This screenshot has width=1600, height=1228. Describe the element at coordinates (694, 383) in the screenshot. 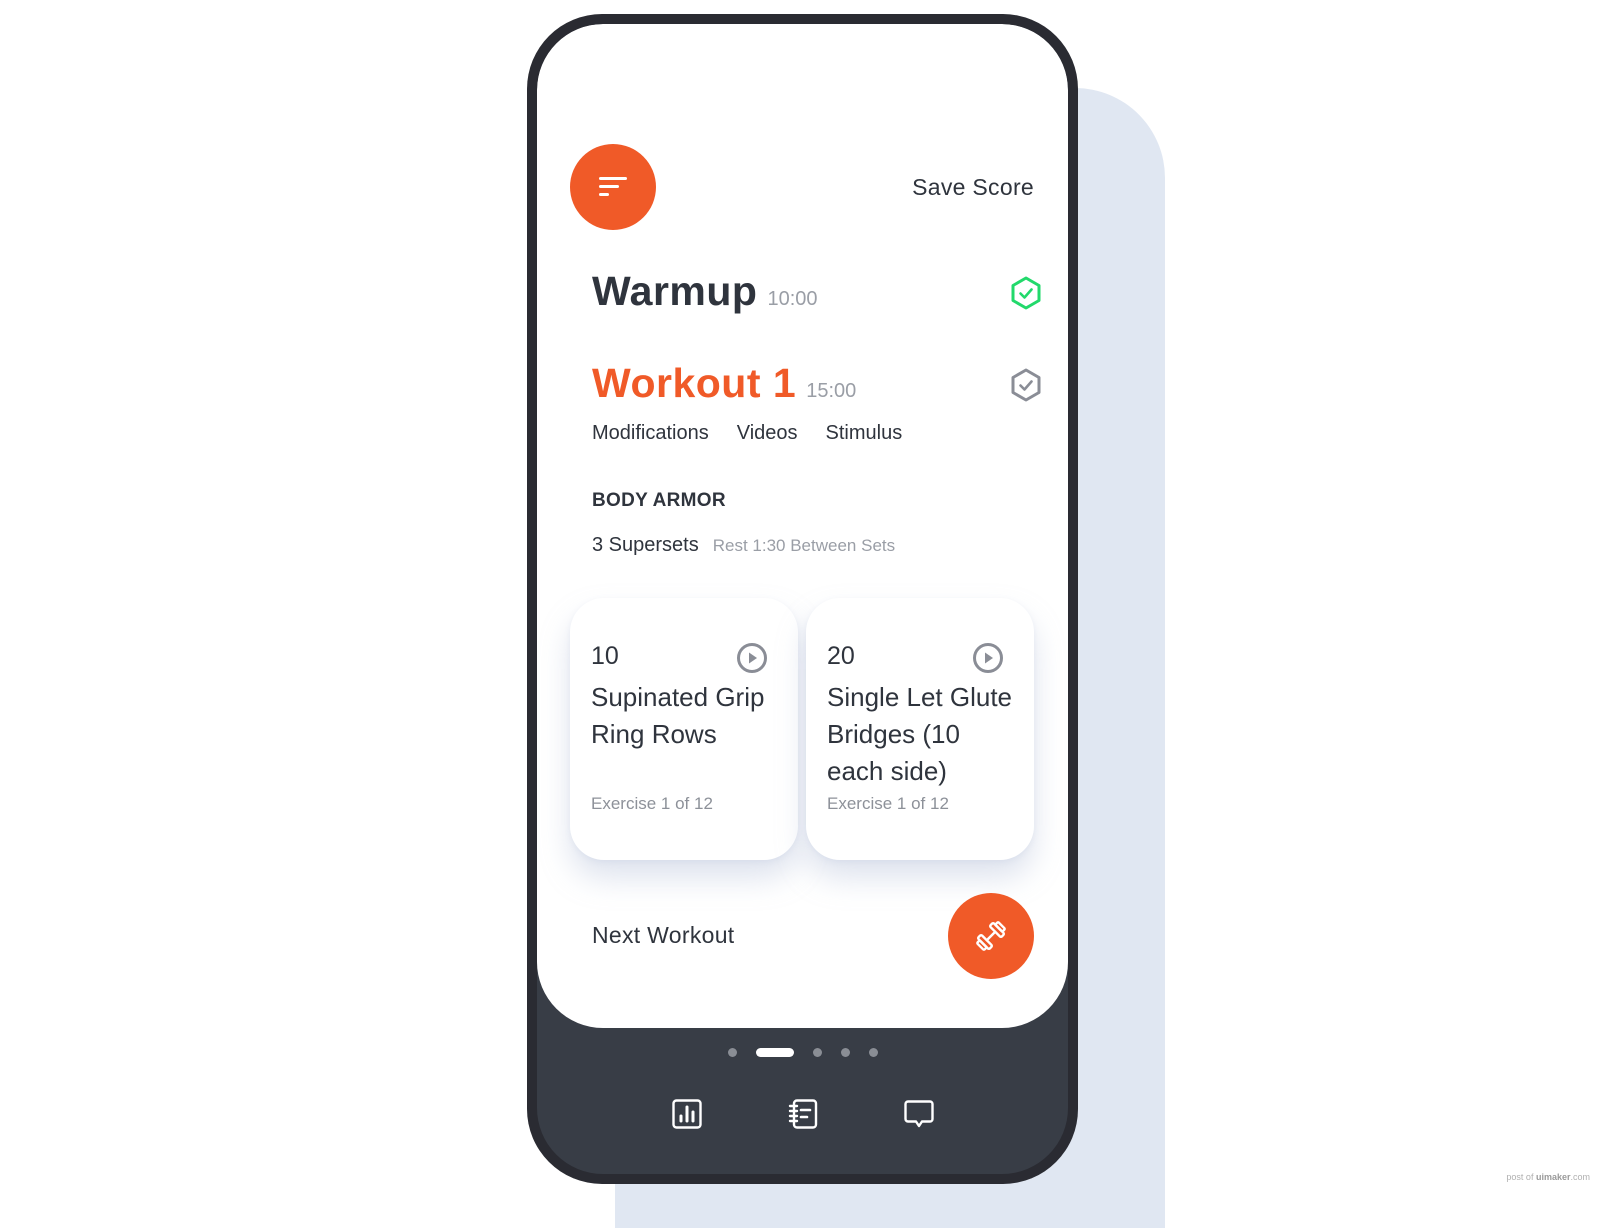

I see `section-title: Workout 1` at that location.